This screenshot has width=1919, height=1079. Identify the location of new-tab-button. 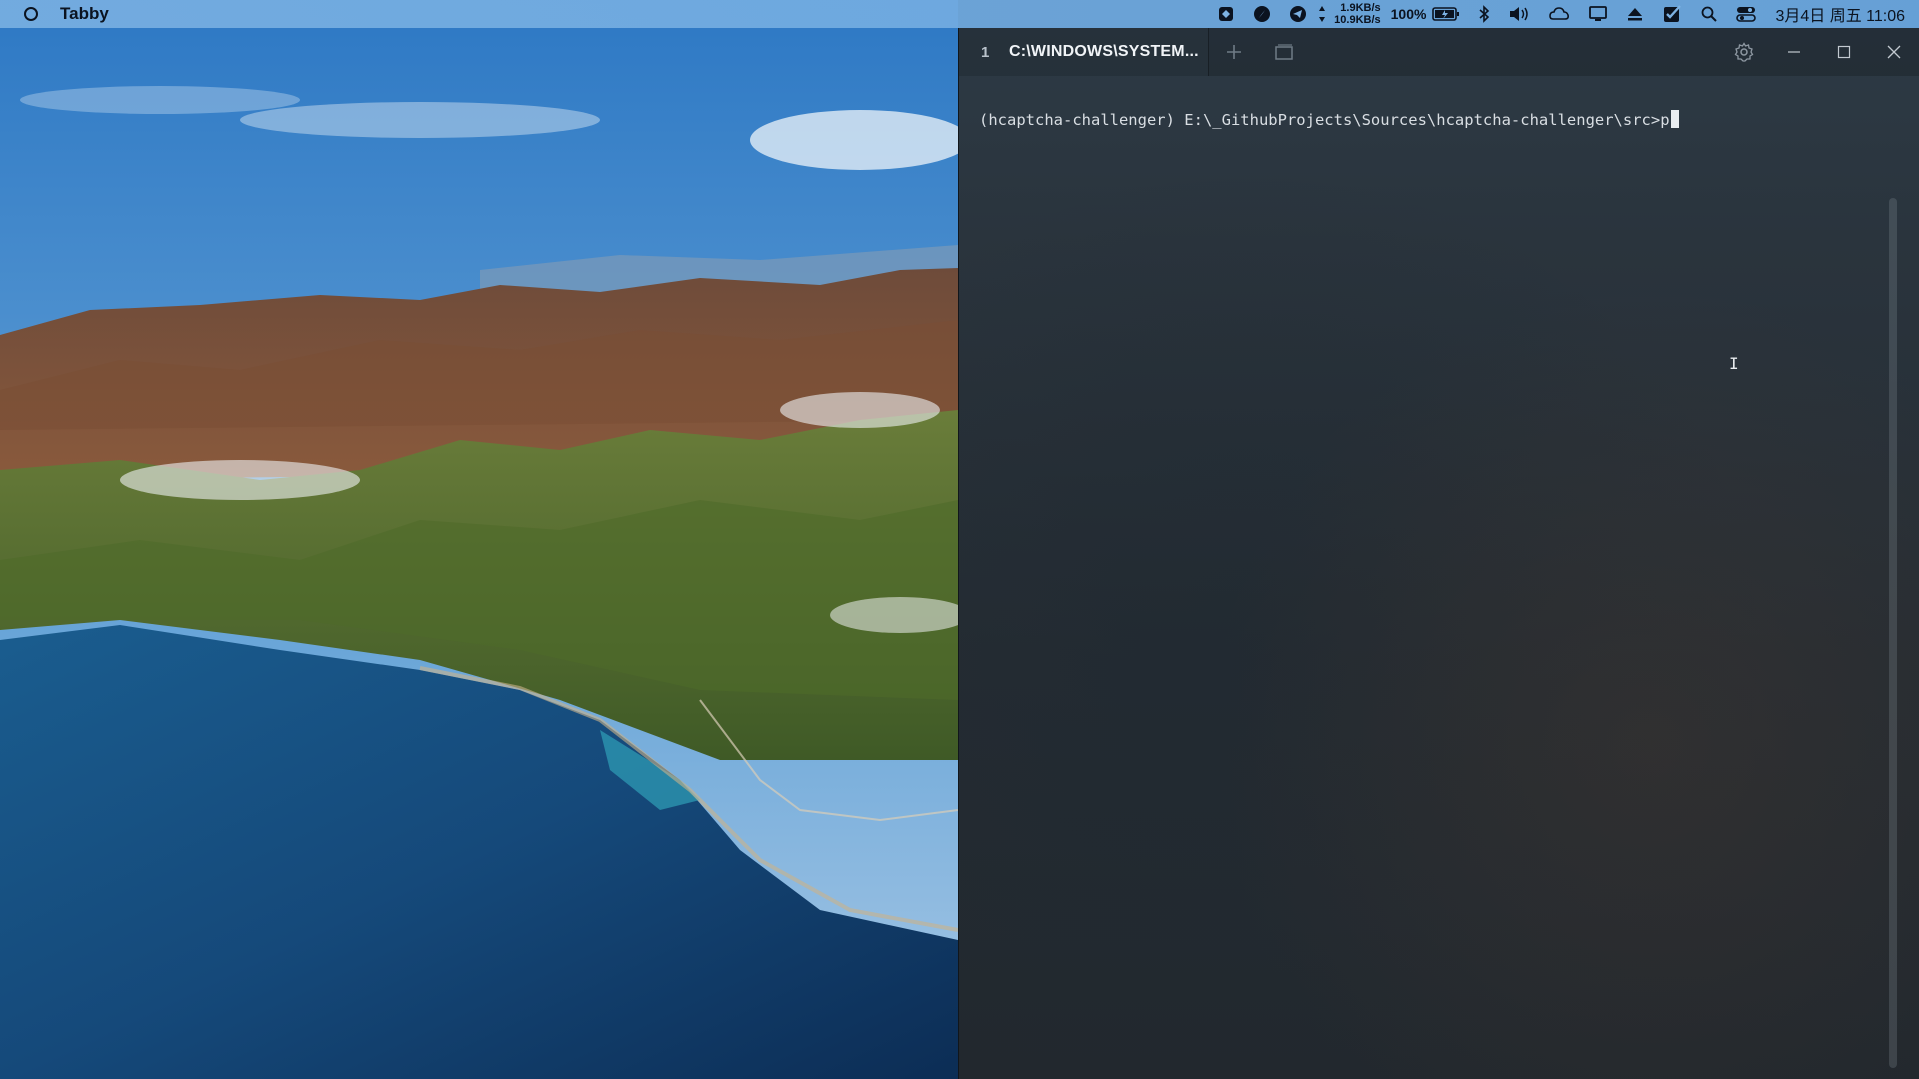
(1234, 52).